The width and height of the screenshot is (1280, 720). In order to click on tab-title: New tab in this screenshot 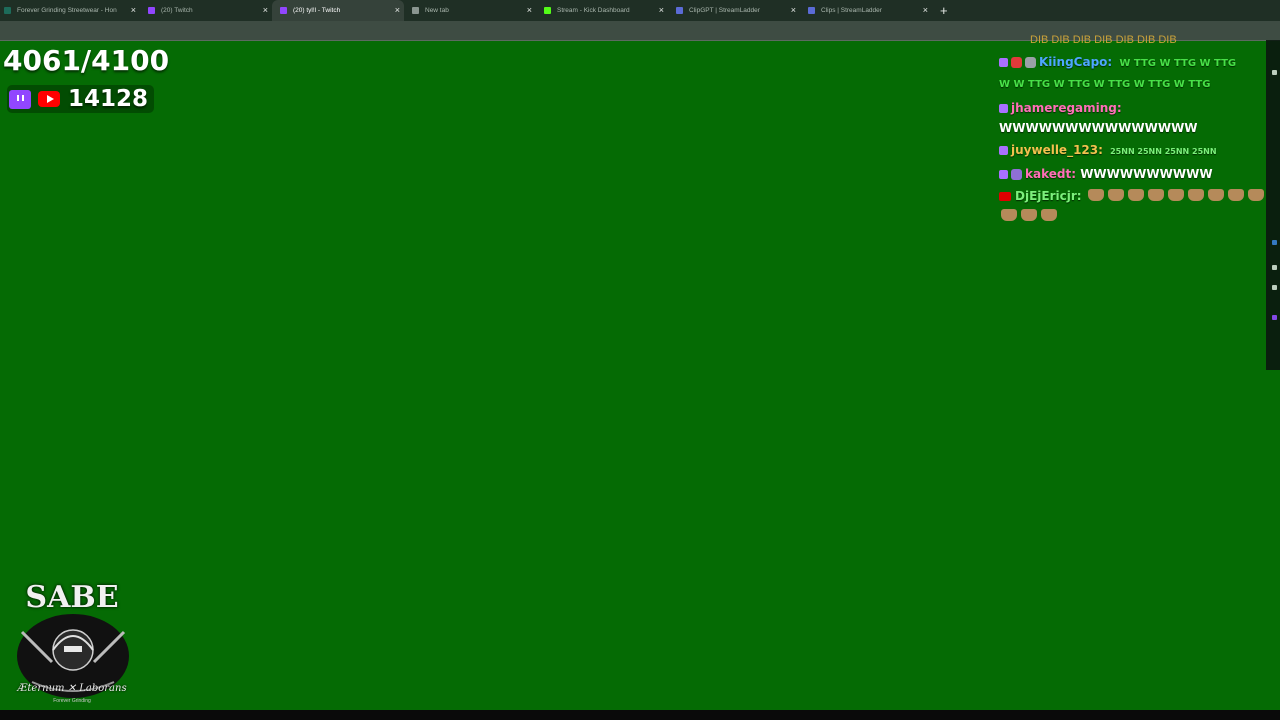, I will do `click(437, 10)`.